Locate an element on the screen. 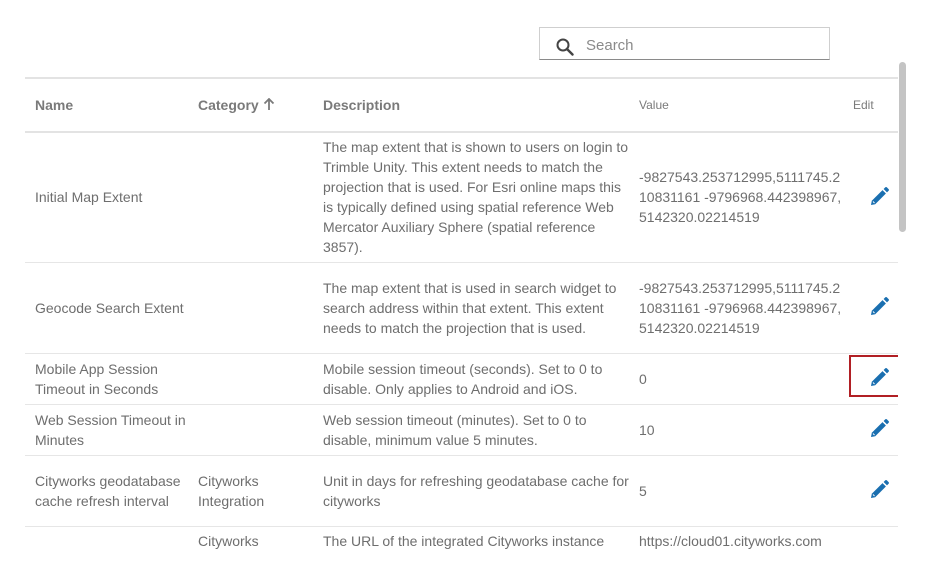 The height and width of the screenshot is (572, 934). cell-category: Cityworks Integration is located at coordinates (250, 491).